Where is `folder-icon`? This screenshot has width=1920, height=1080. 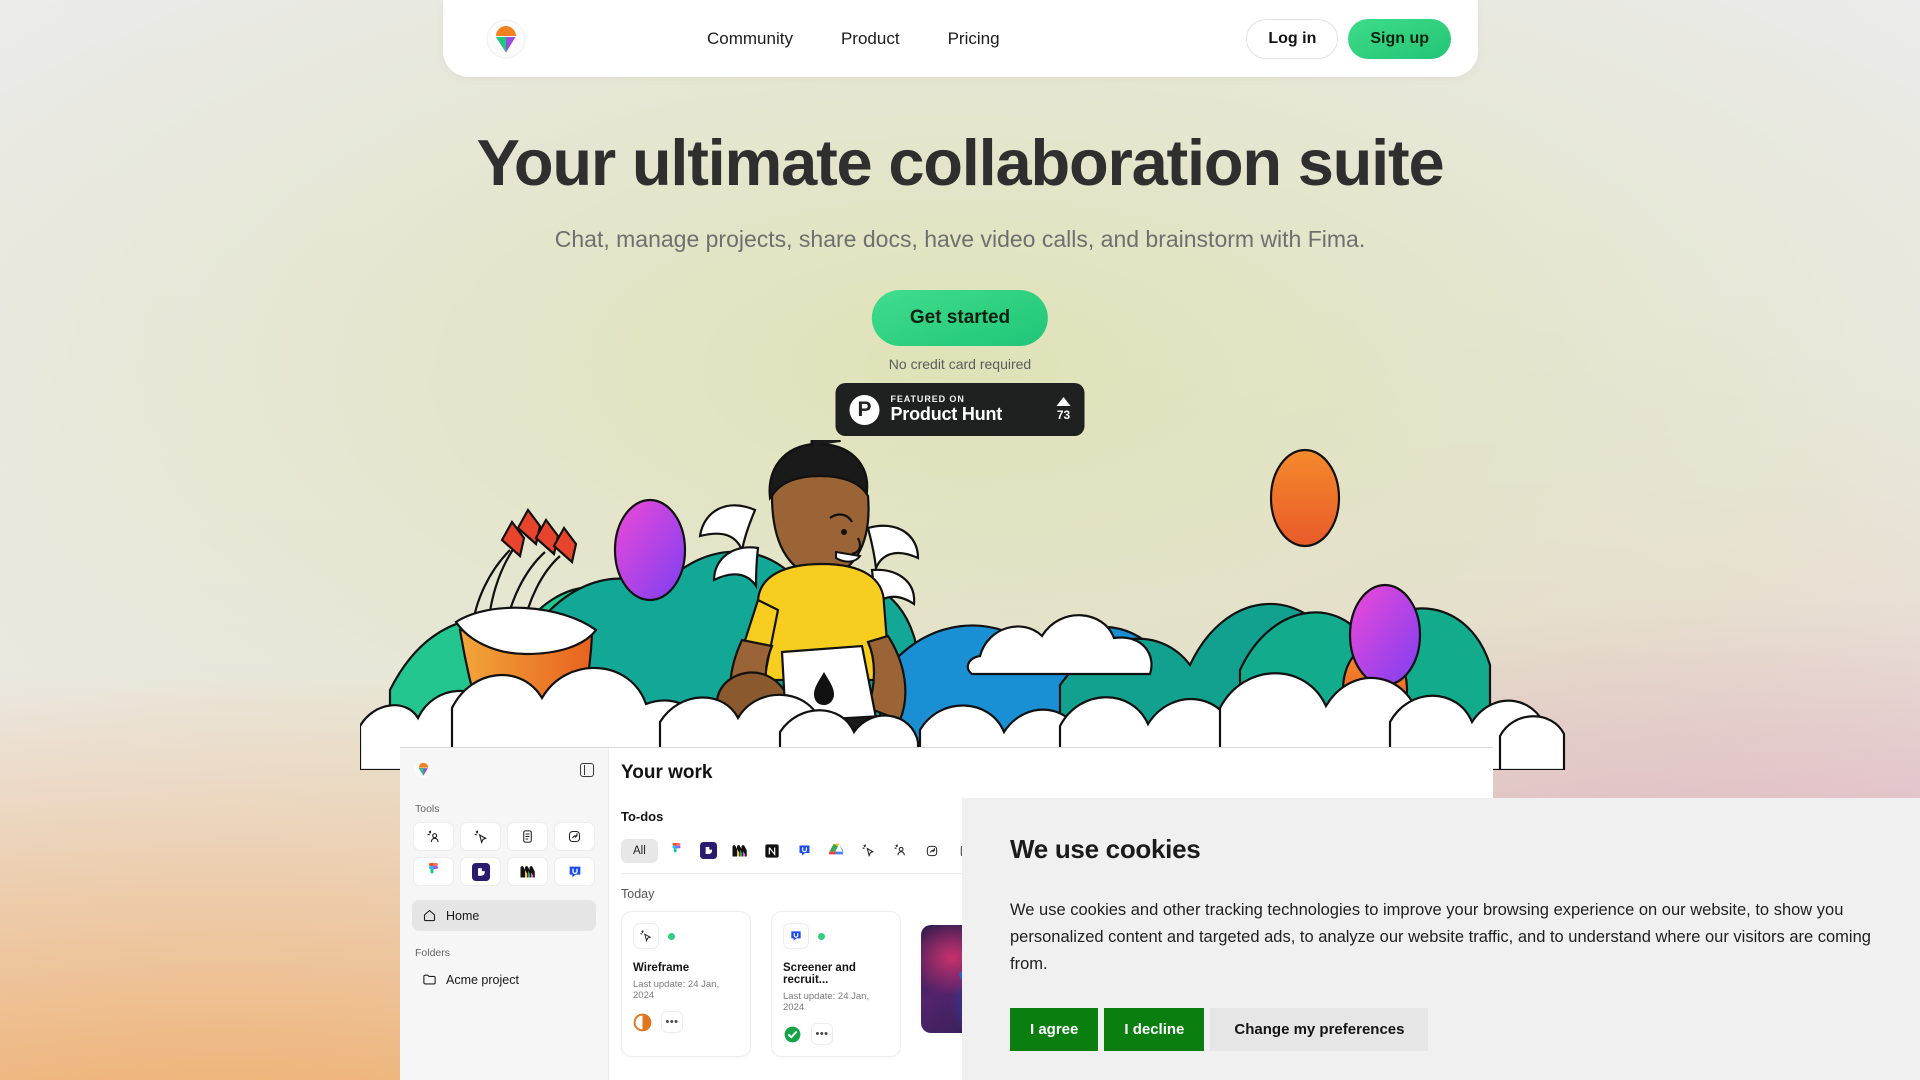
folder-icon is located at coordinates (429, 979).